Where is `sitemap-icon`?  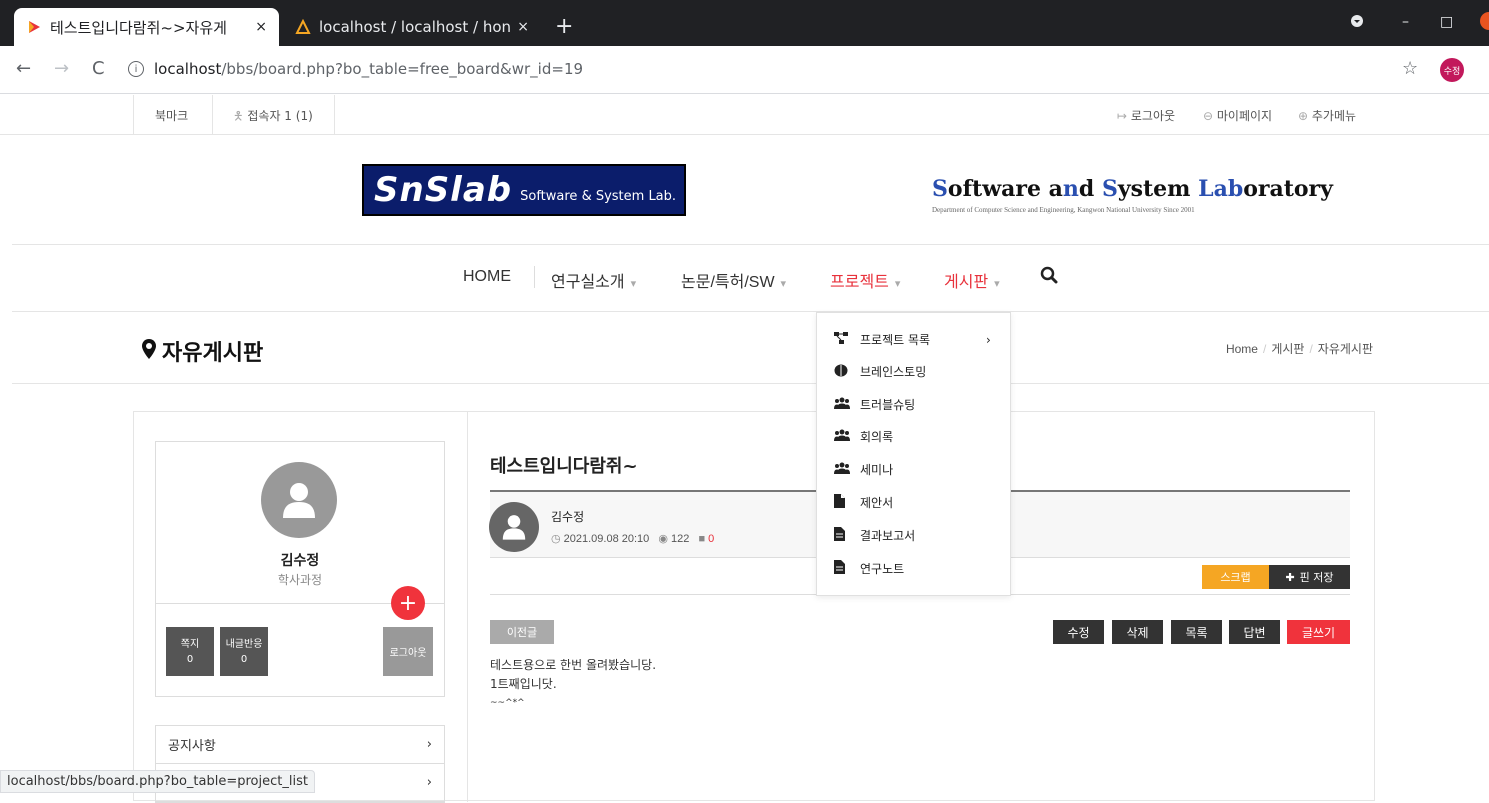
sitemap-icon is located at coordinates (843, 339).